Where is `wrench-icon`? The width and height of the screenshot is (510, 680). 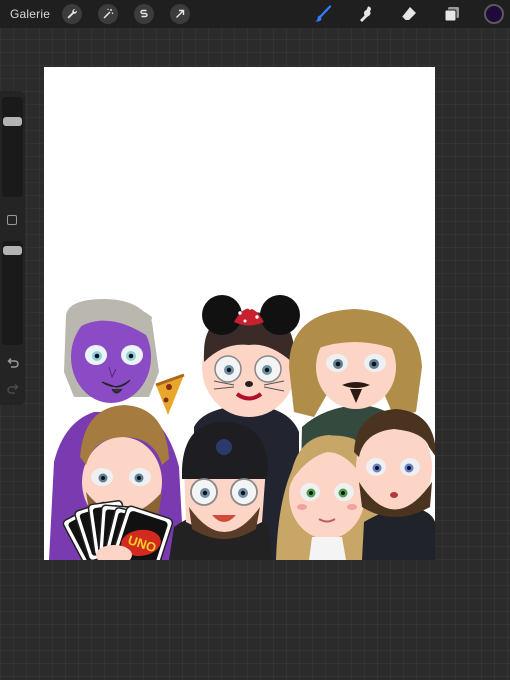 wrench-icon is located at coordinates (72, 14).